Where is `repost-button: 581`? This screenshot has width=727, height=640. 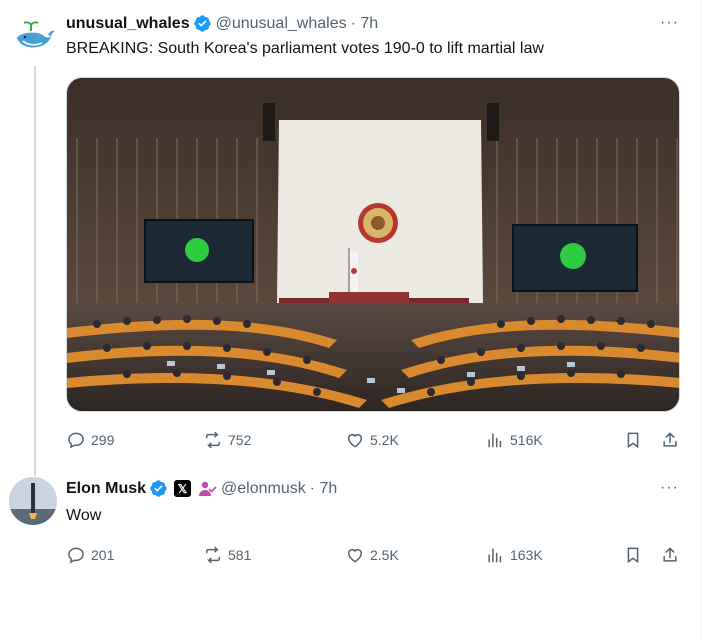
repost-button: 581 is located at coordinates (227, 555).